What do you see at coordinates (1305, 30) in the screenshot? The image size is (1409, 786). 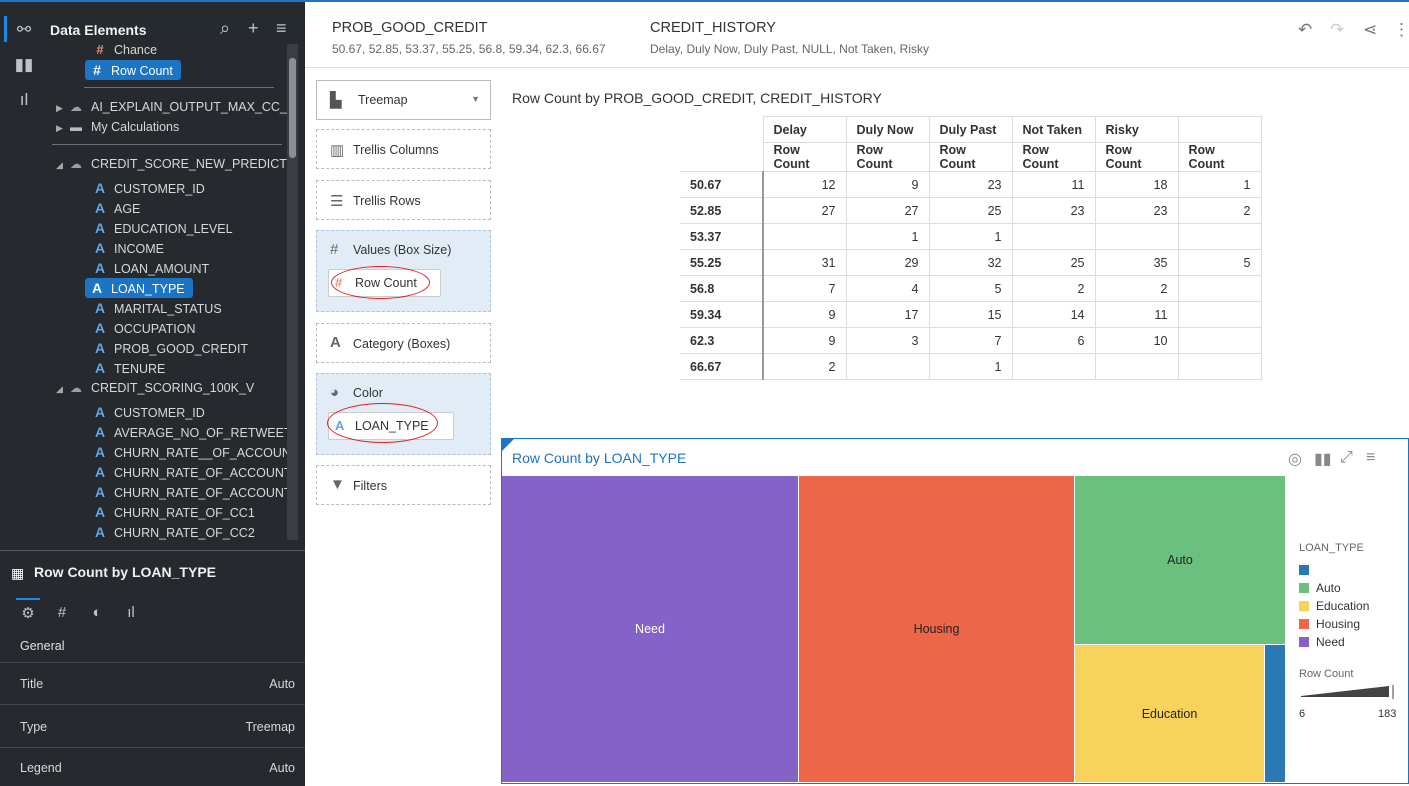 I see `undo-icon: ↶` at bounding box center [1305, 30].